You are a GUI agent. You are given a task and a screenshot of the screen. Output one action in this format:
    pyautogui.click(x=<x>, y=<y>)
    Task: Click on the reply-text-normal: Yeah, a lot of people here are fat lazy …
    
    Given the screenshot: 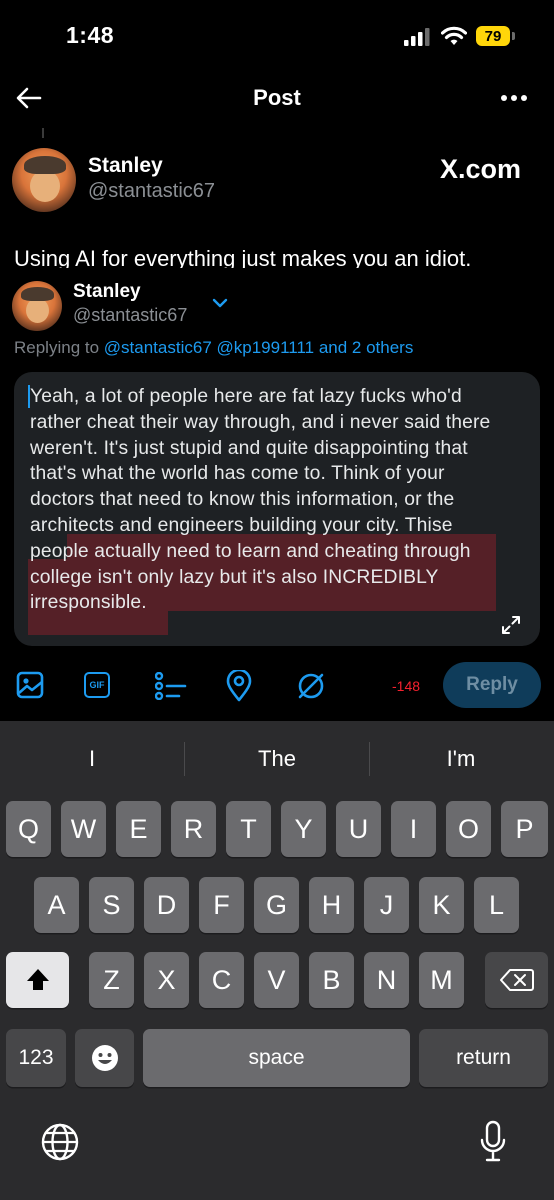 What is the action you would take?
    pyautogui.click(x=260, y=461)
    